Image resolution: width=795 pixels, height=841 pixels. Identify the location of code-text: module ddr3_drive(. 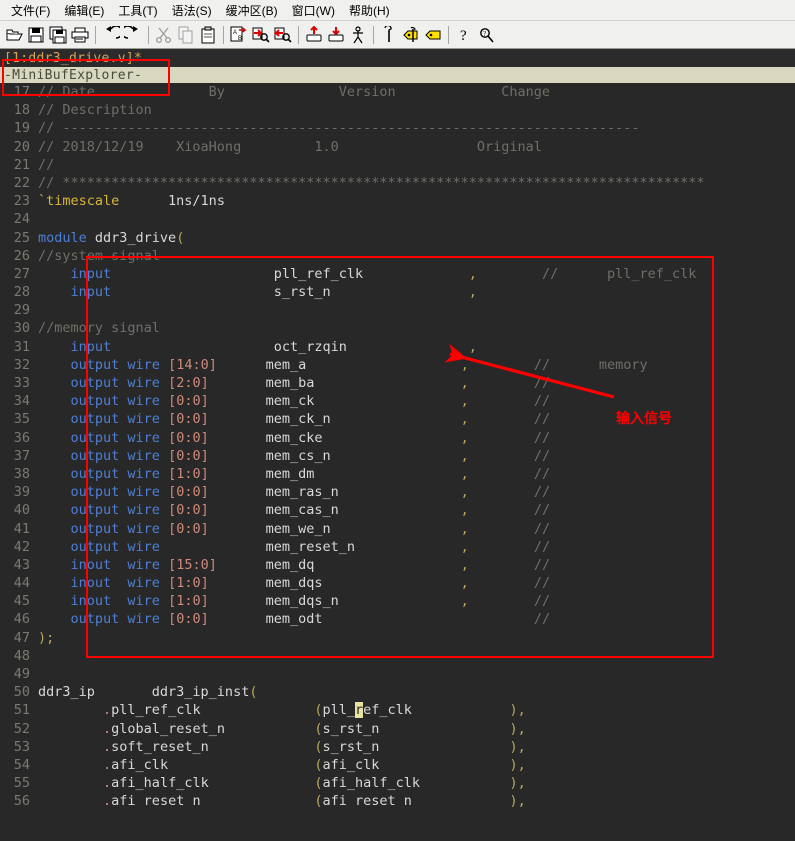
(111, 238).